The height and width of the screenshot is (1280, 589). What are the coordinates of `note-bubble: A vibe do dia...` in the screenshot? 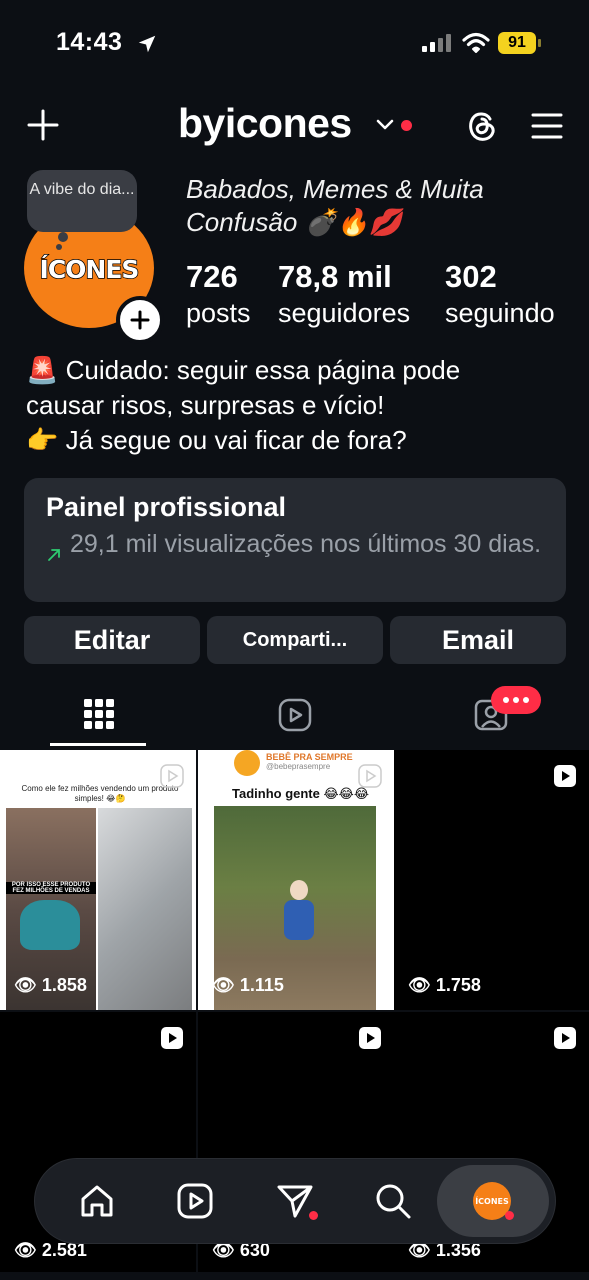 It's located at (82, 201).